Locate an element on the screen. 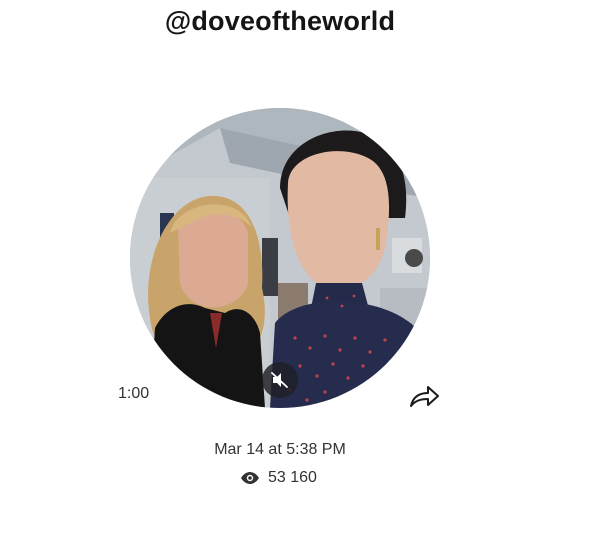 Image resolution: width=610 pixels, height=534 pixels. video-duration: 1:00 is located at coordinates (134, 393).